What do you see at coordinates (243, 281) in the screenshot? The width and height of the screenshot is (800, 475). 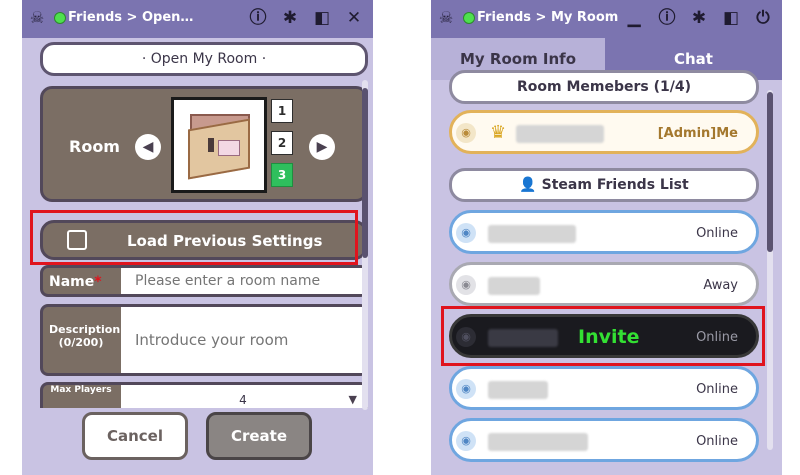 I see `room-name-input` at bounding box center [243, 281].